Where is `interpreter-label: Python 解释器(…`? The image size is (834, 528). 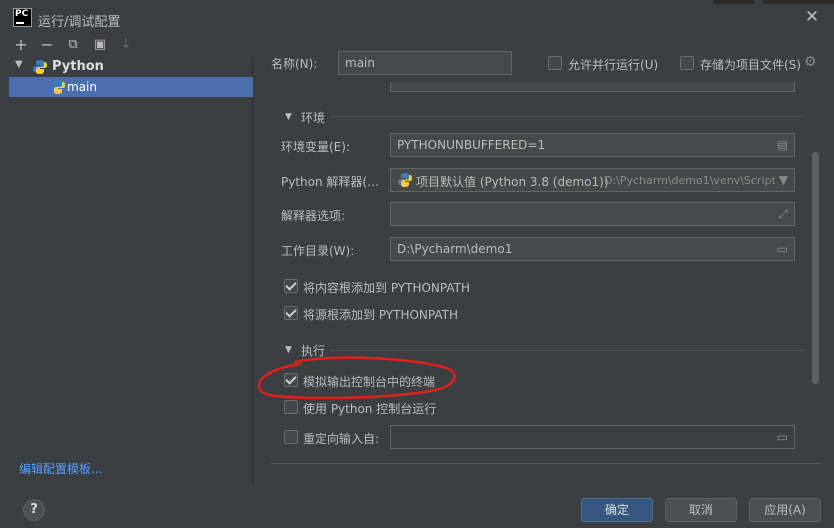 interpreter-label: Python 解释器(… is located at coordinates (330, 182).